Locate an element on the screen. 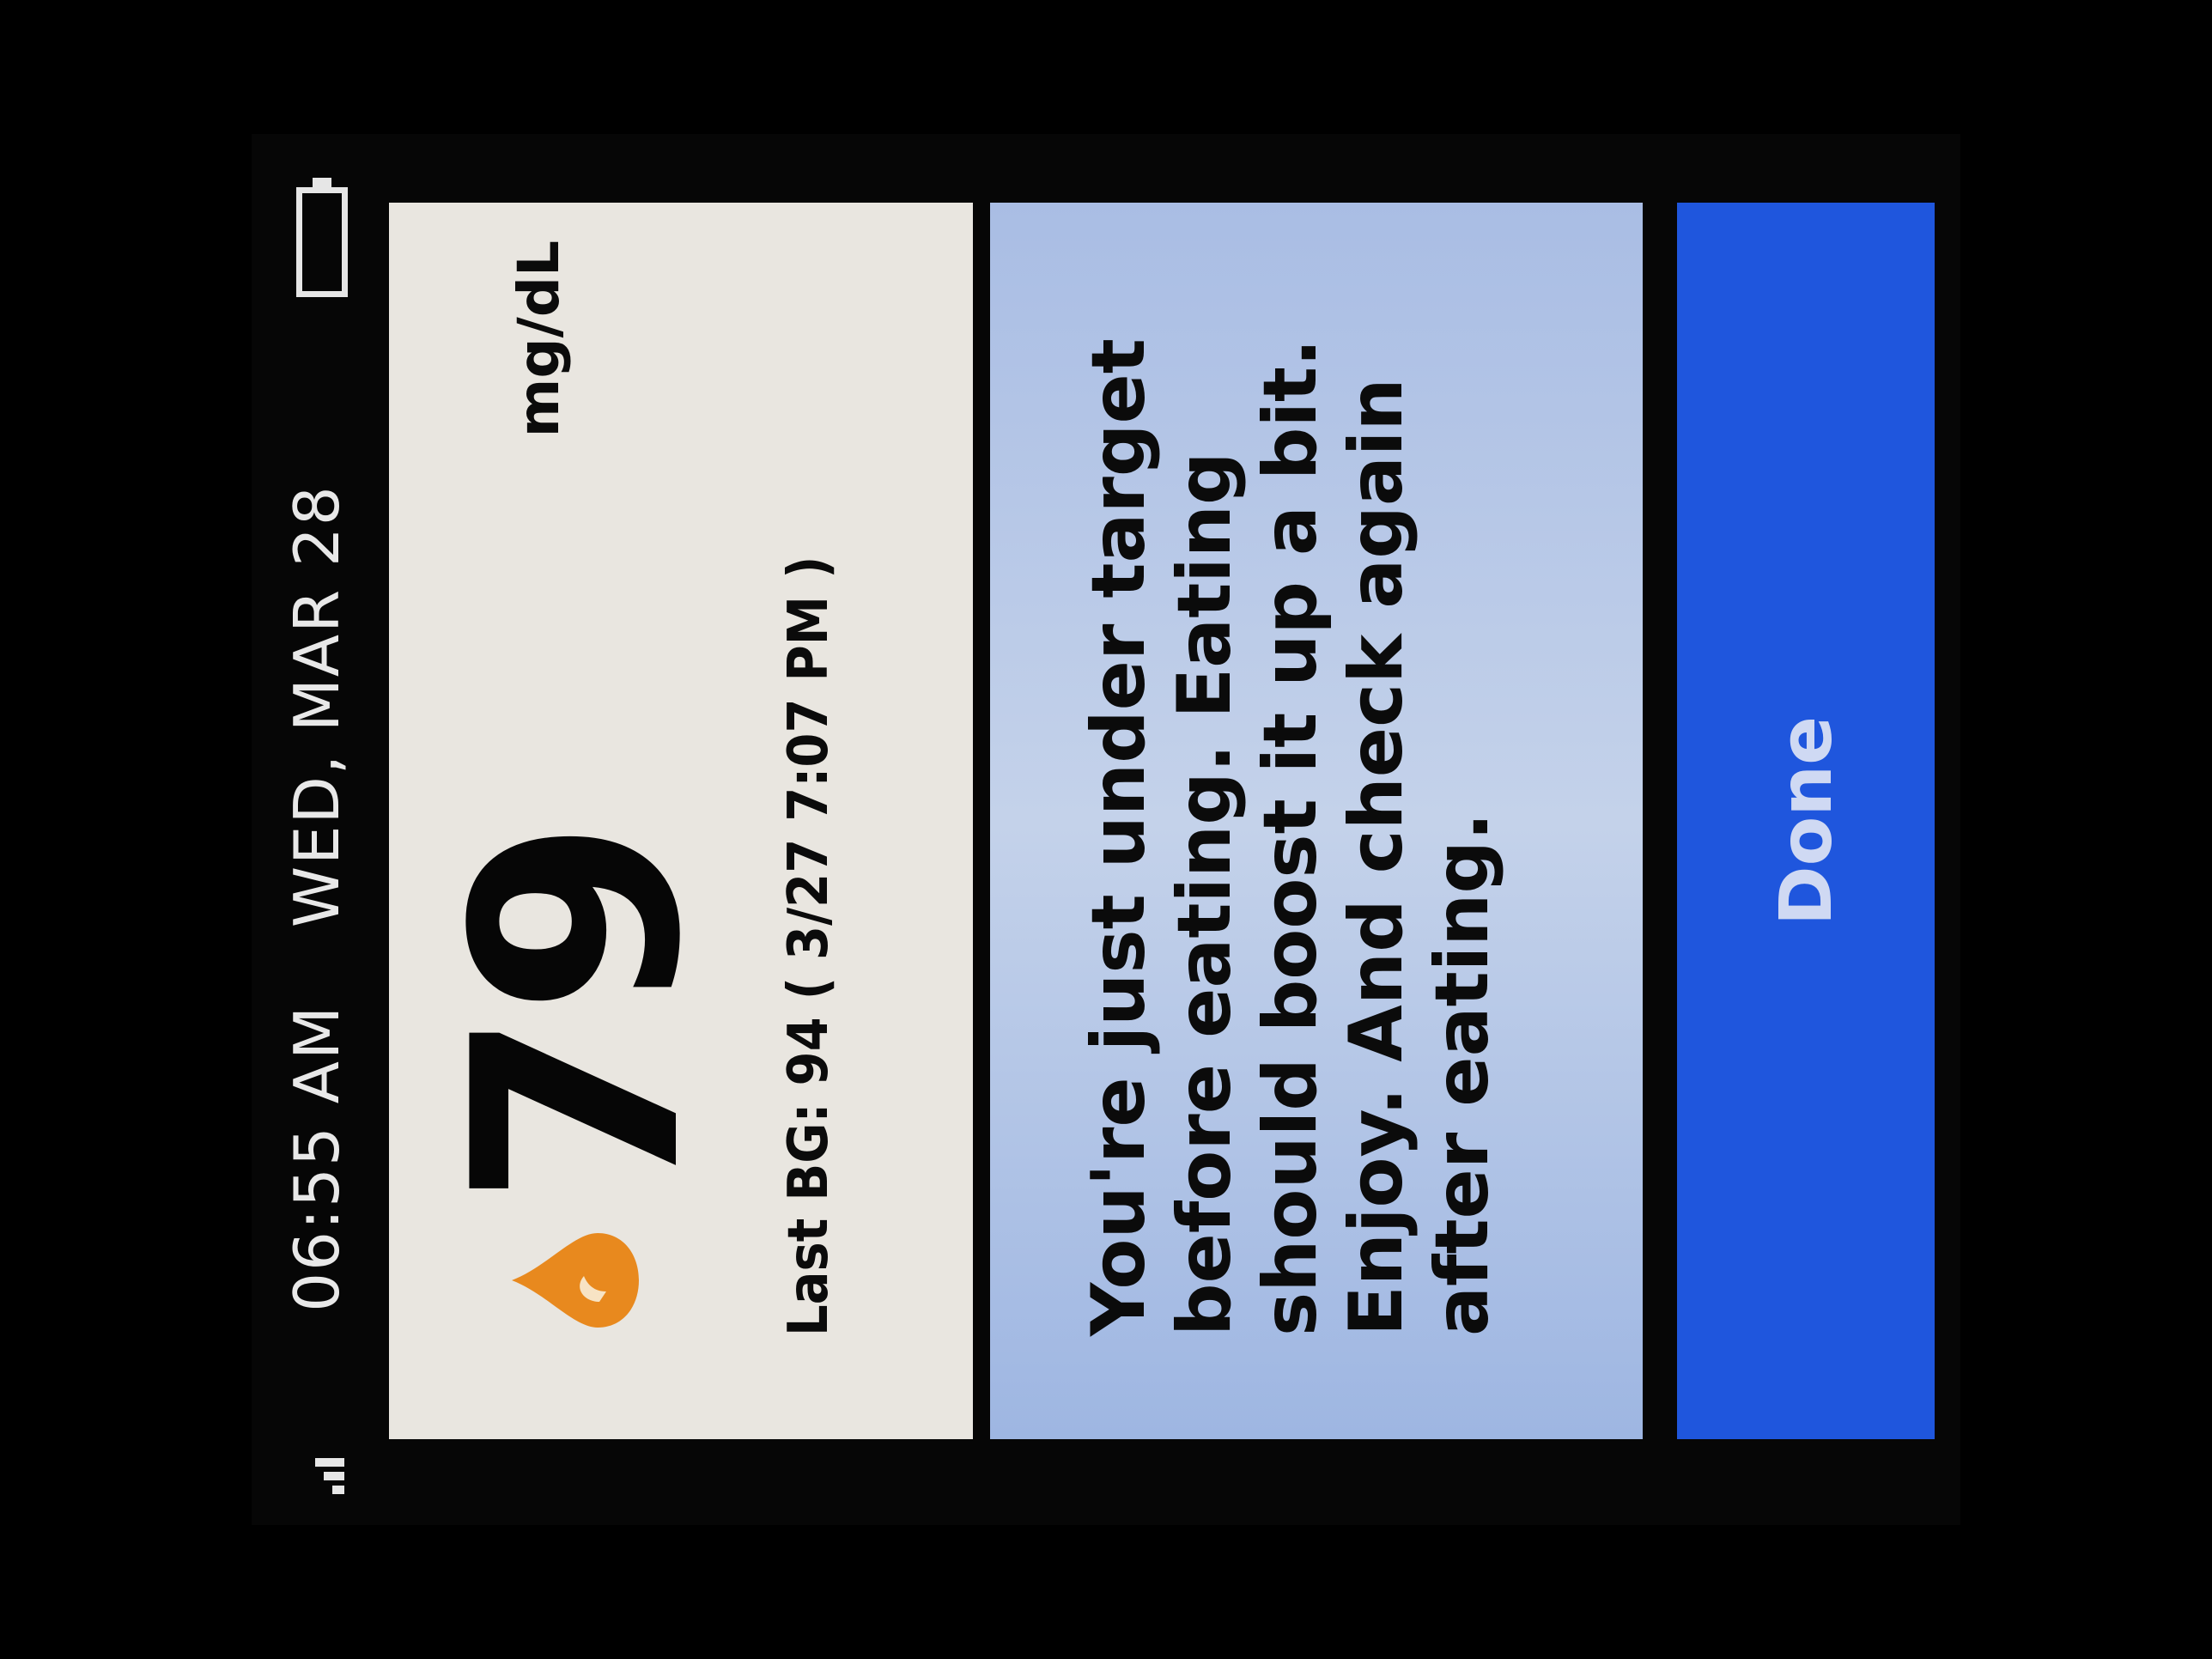 The width and height of the screenshot is (2212, 1659). status-datetime: 06:55 AM WED, MAR 28 is located at coordinates (317, 899).